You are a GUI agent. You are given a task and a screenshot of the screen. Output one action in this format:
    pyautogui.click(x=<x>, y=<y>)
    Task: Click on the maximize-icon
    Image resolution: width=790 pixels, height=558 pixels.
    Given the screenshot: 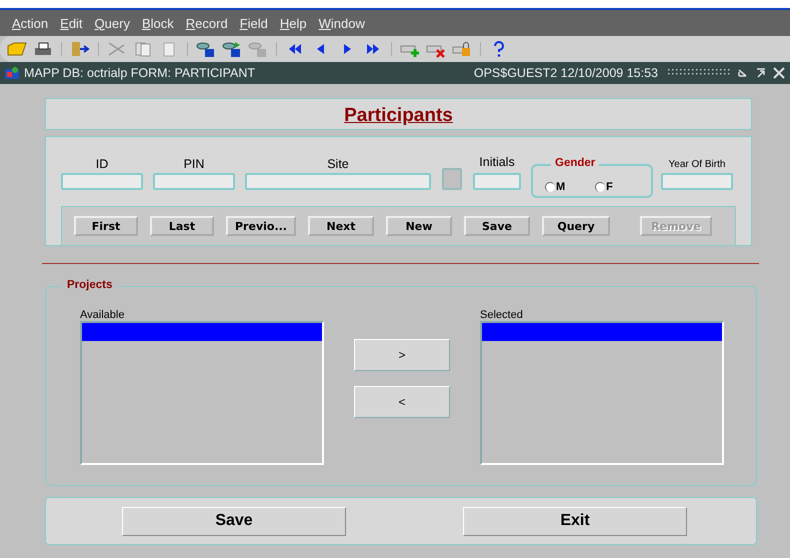 What is the action you would take?
    pyautogui.click(x=761, y=73)
    